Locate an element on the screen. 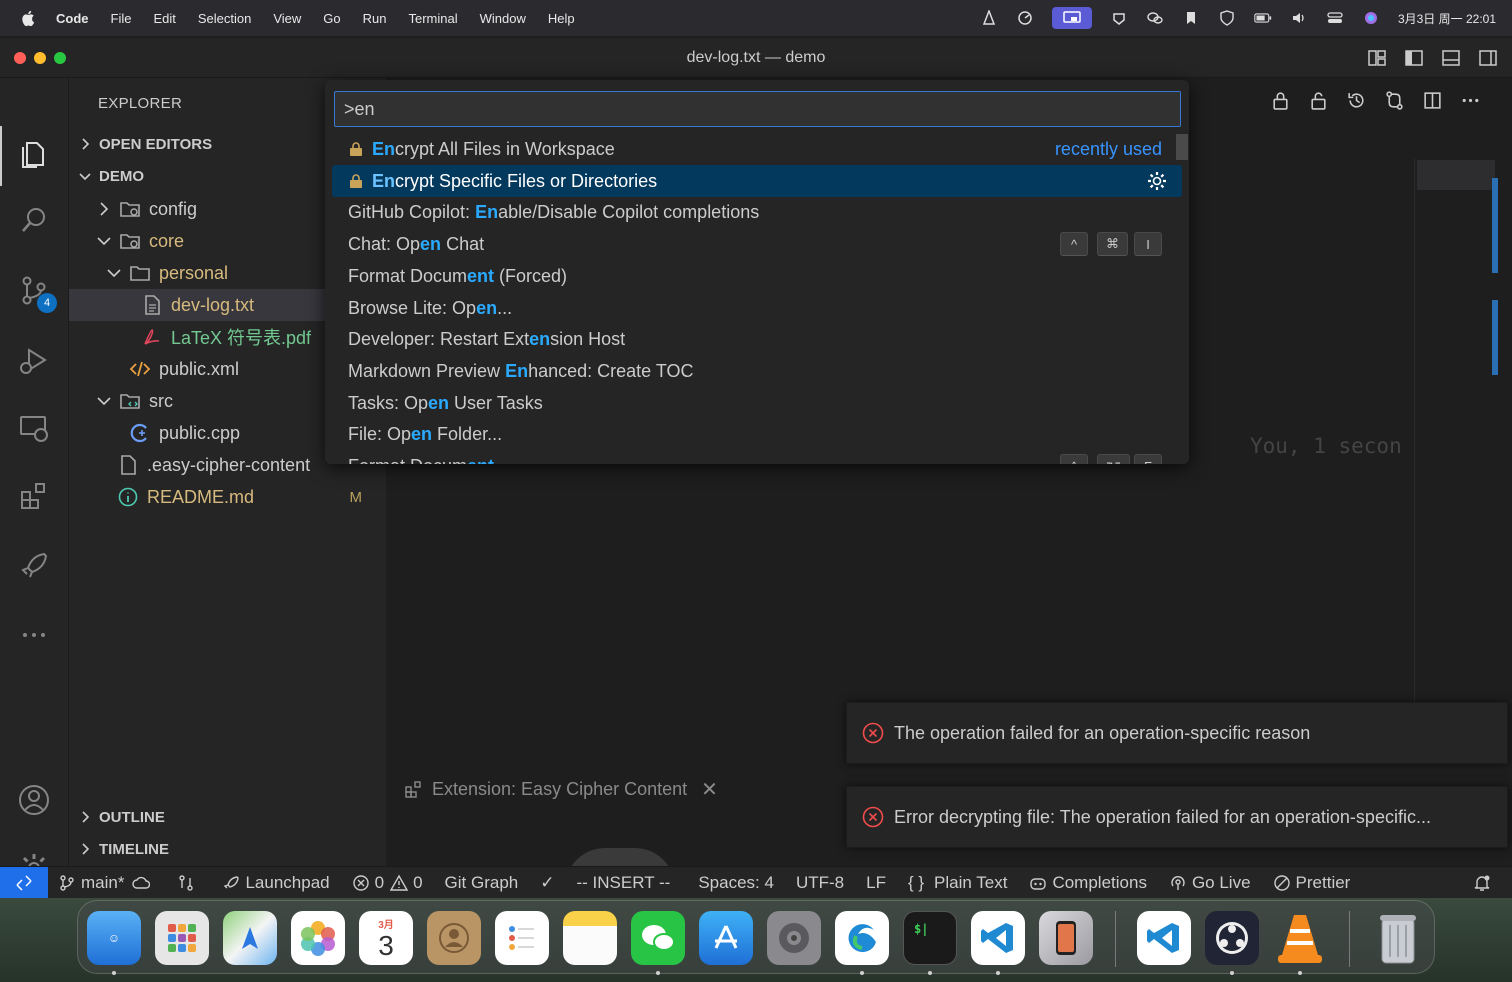  wechat-status-icon is located at coordinates (1155, 18).